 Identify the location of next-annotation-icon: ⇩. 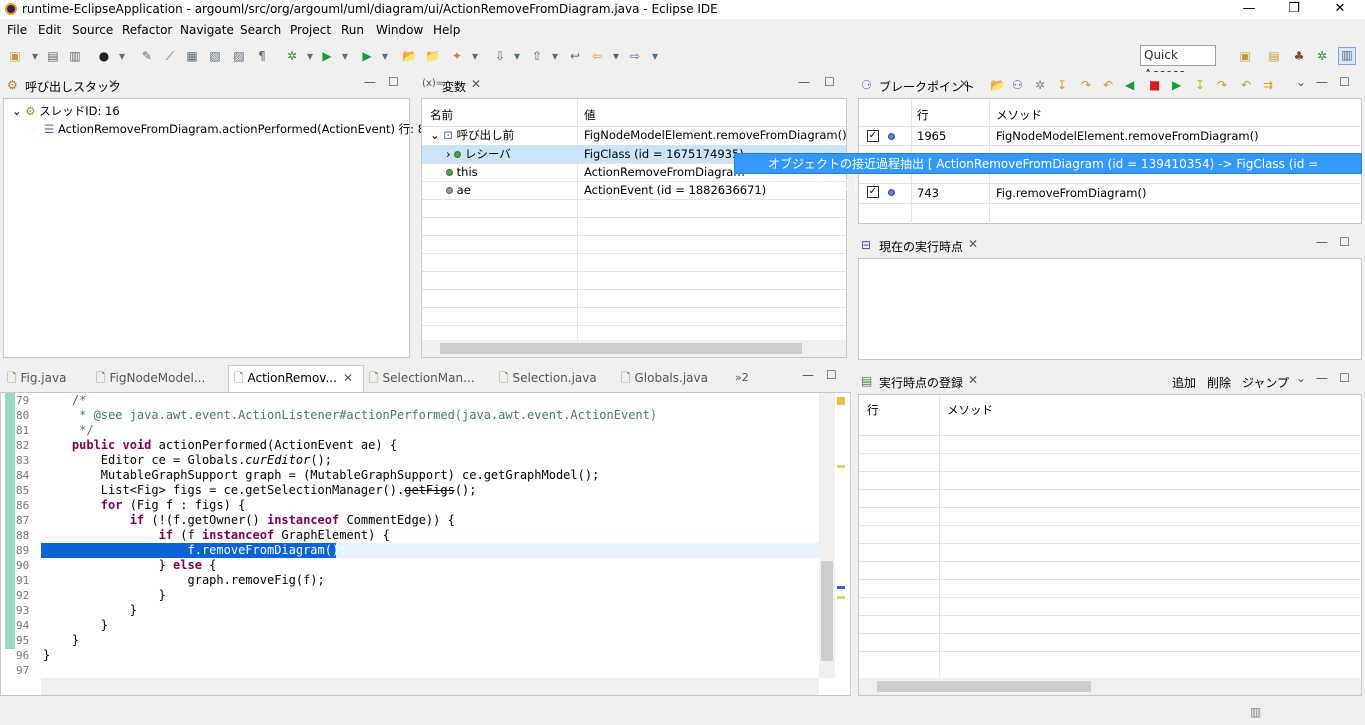
(500, 56).